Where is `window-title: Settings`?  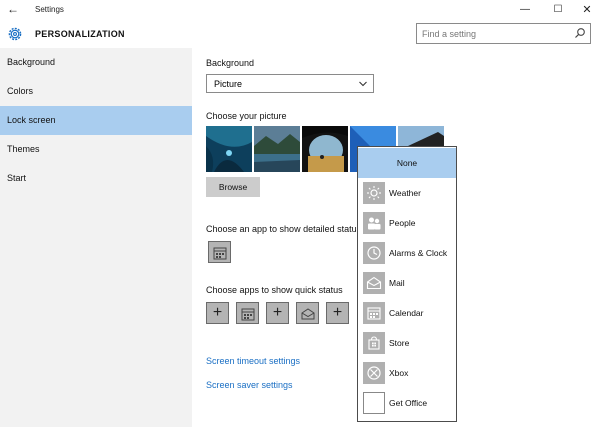
window-title: Settings is located at coordinates (49, 9).